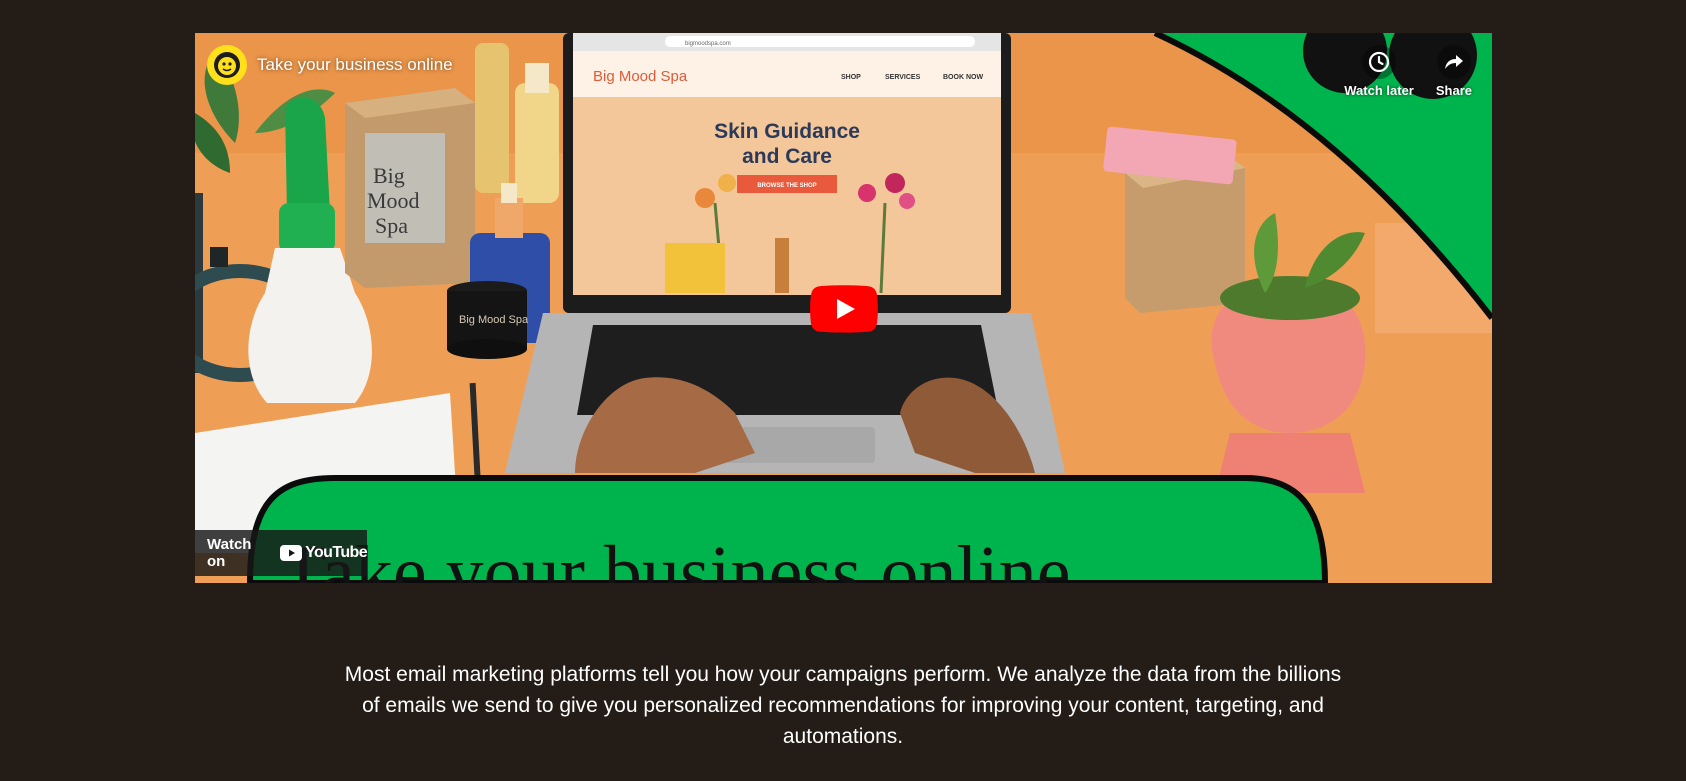 The image size is (1686, 781). Describe the element at coordinates (786, 186) in the screenshot. I see `svg-text: BROWSE THE SHOP` at that location.